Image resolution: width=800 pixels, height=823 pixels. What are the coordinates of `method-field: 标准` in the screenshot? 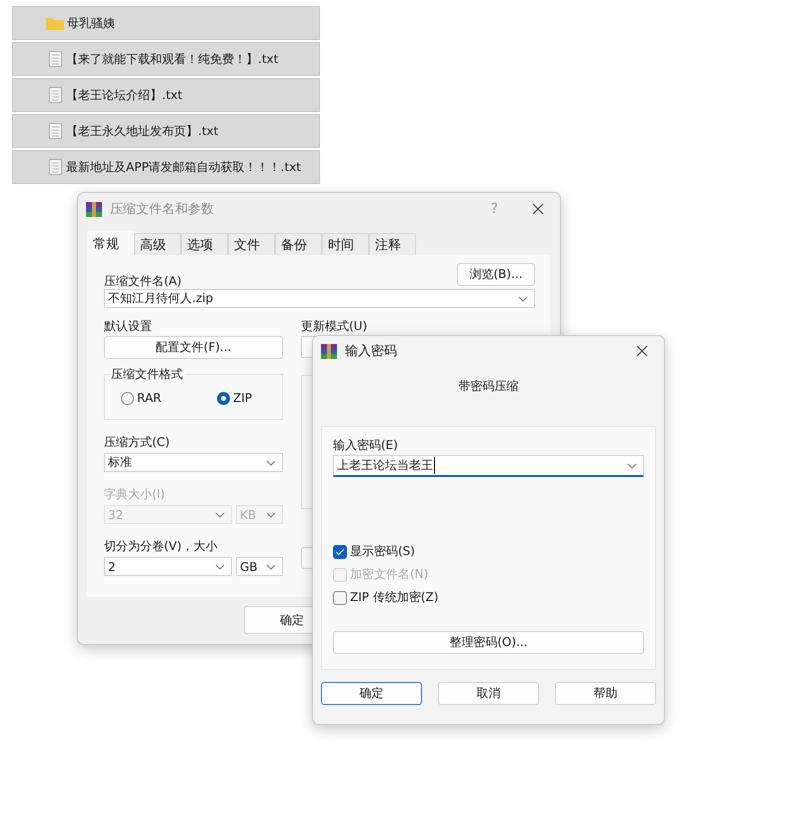 It's located at (193, 462).